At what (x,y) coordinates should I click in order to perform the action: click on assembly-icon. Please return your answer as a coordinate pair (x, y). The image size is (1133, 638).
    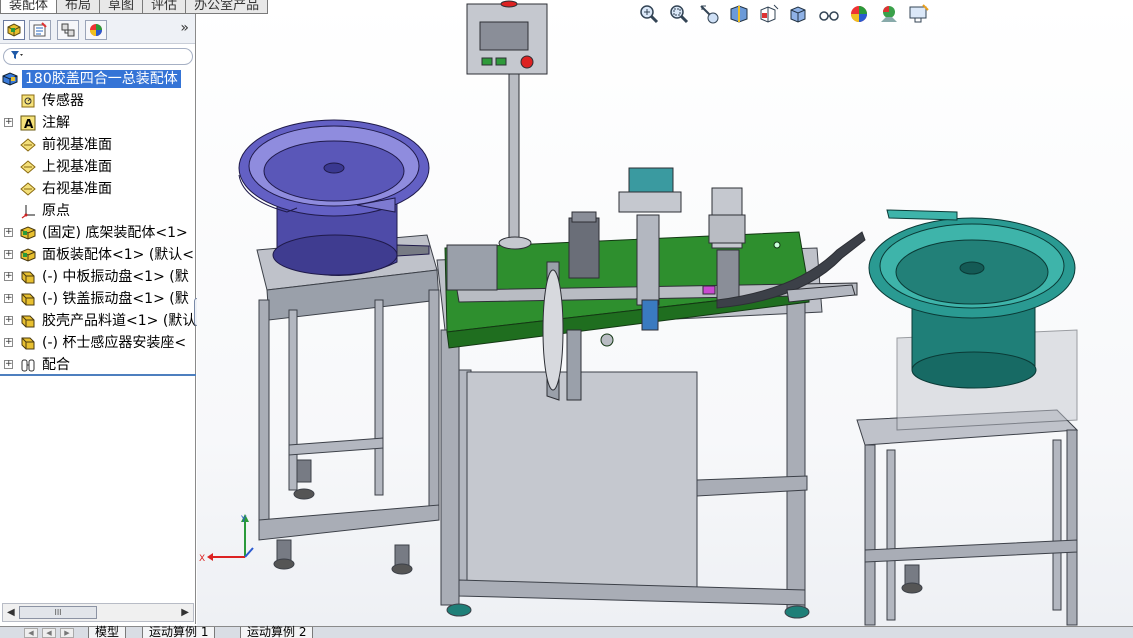
    Looking at the image, I should click on (10, 79).